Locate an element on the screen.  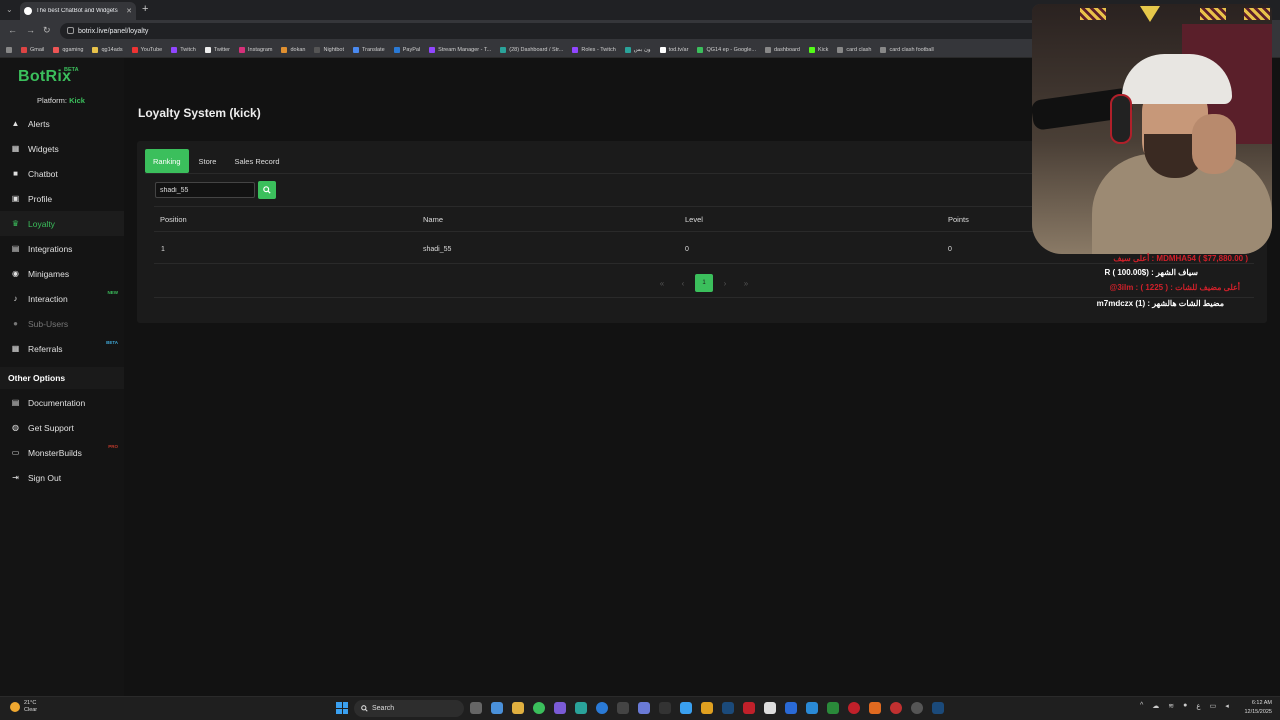
tab-favicon-icon is located at coordinates (28, 11).